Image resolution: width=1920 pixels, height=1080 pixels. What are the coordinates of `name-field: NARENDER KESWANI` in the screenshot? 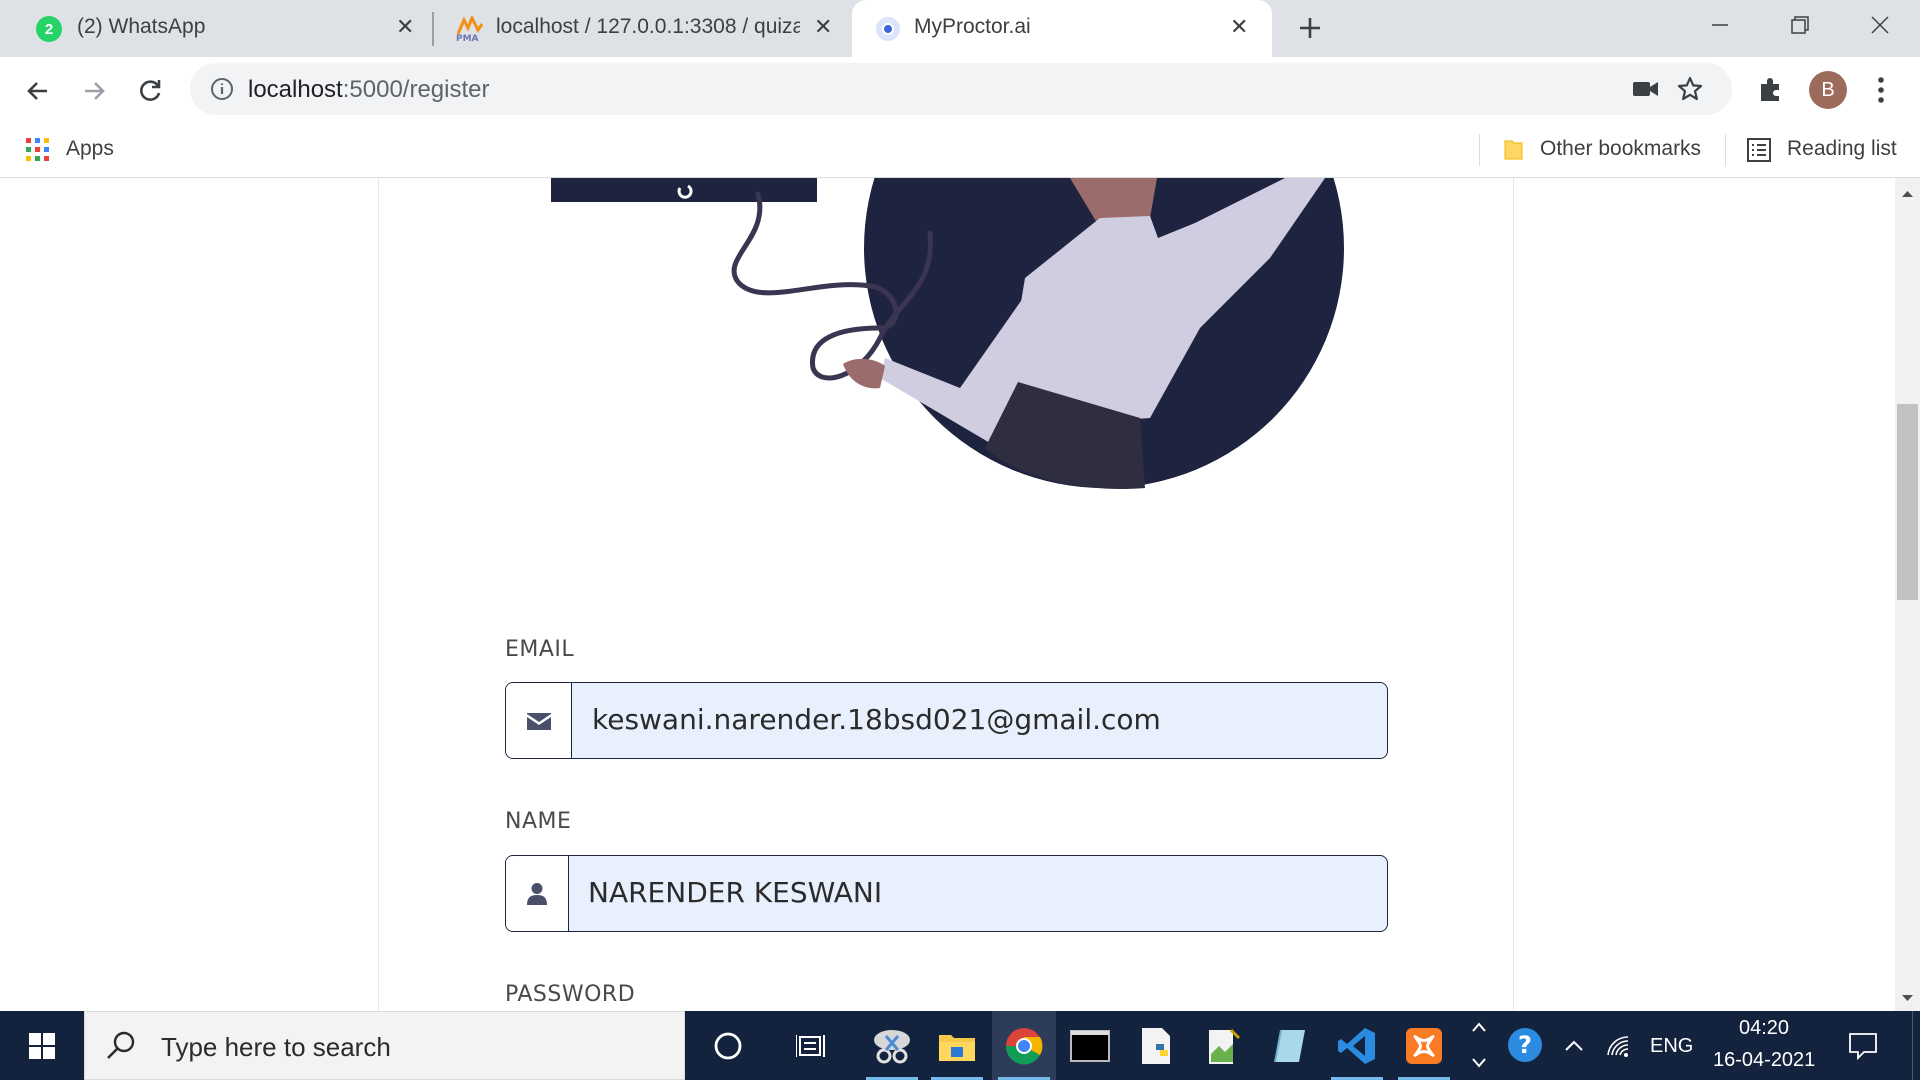 It's located at (946, 893).